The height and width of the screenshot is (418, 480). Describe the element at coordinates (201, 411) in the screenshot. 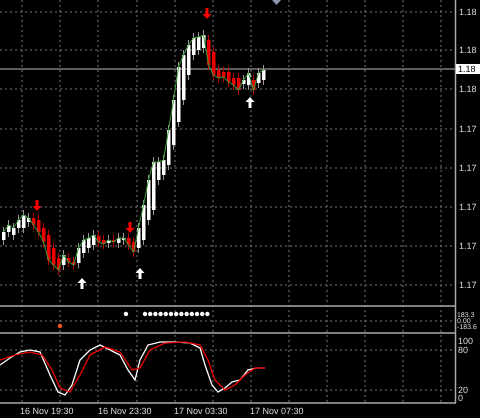

I see `time-label: 17 Nov 03:30` at that location.